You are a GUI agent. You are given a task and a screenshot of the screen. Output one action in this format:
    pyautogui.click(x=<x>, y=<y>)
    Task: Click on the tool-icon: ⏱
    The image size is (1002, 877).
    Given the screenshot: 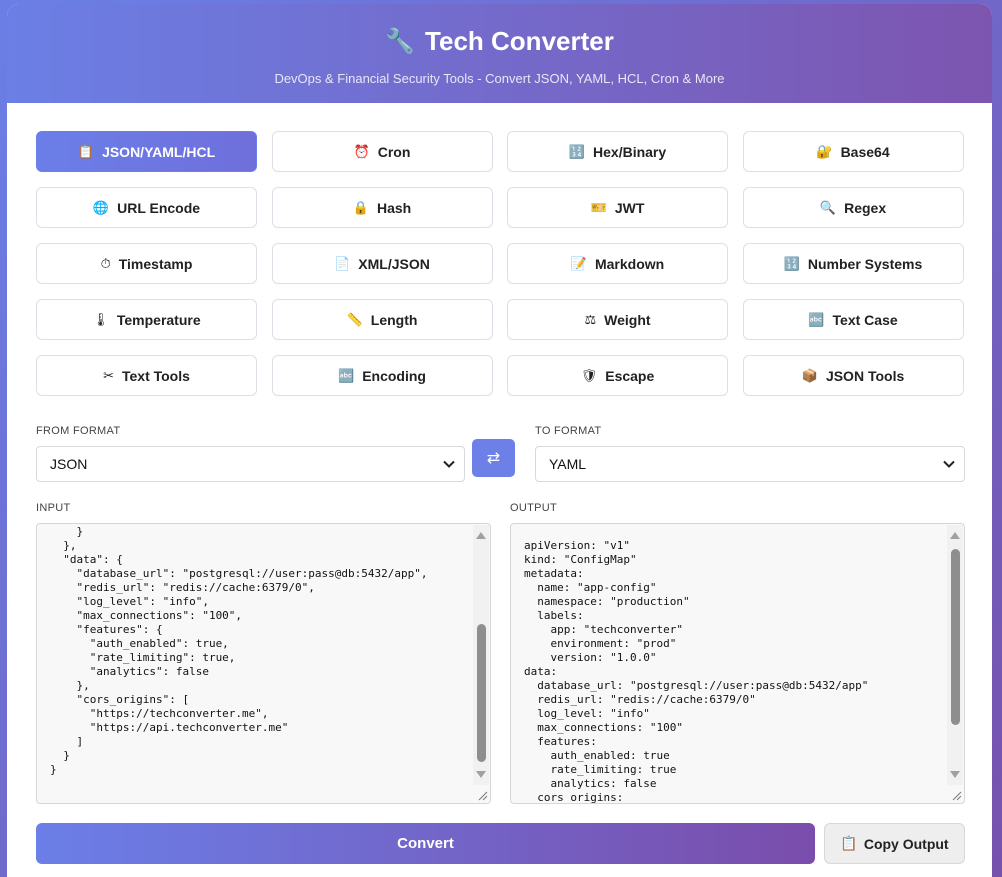 What is the action you would take?
    pyautogui.click(x=105, y=263)
    